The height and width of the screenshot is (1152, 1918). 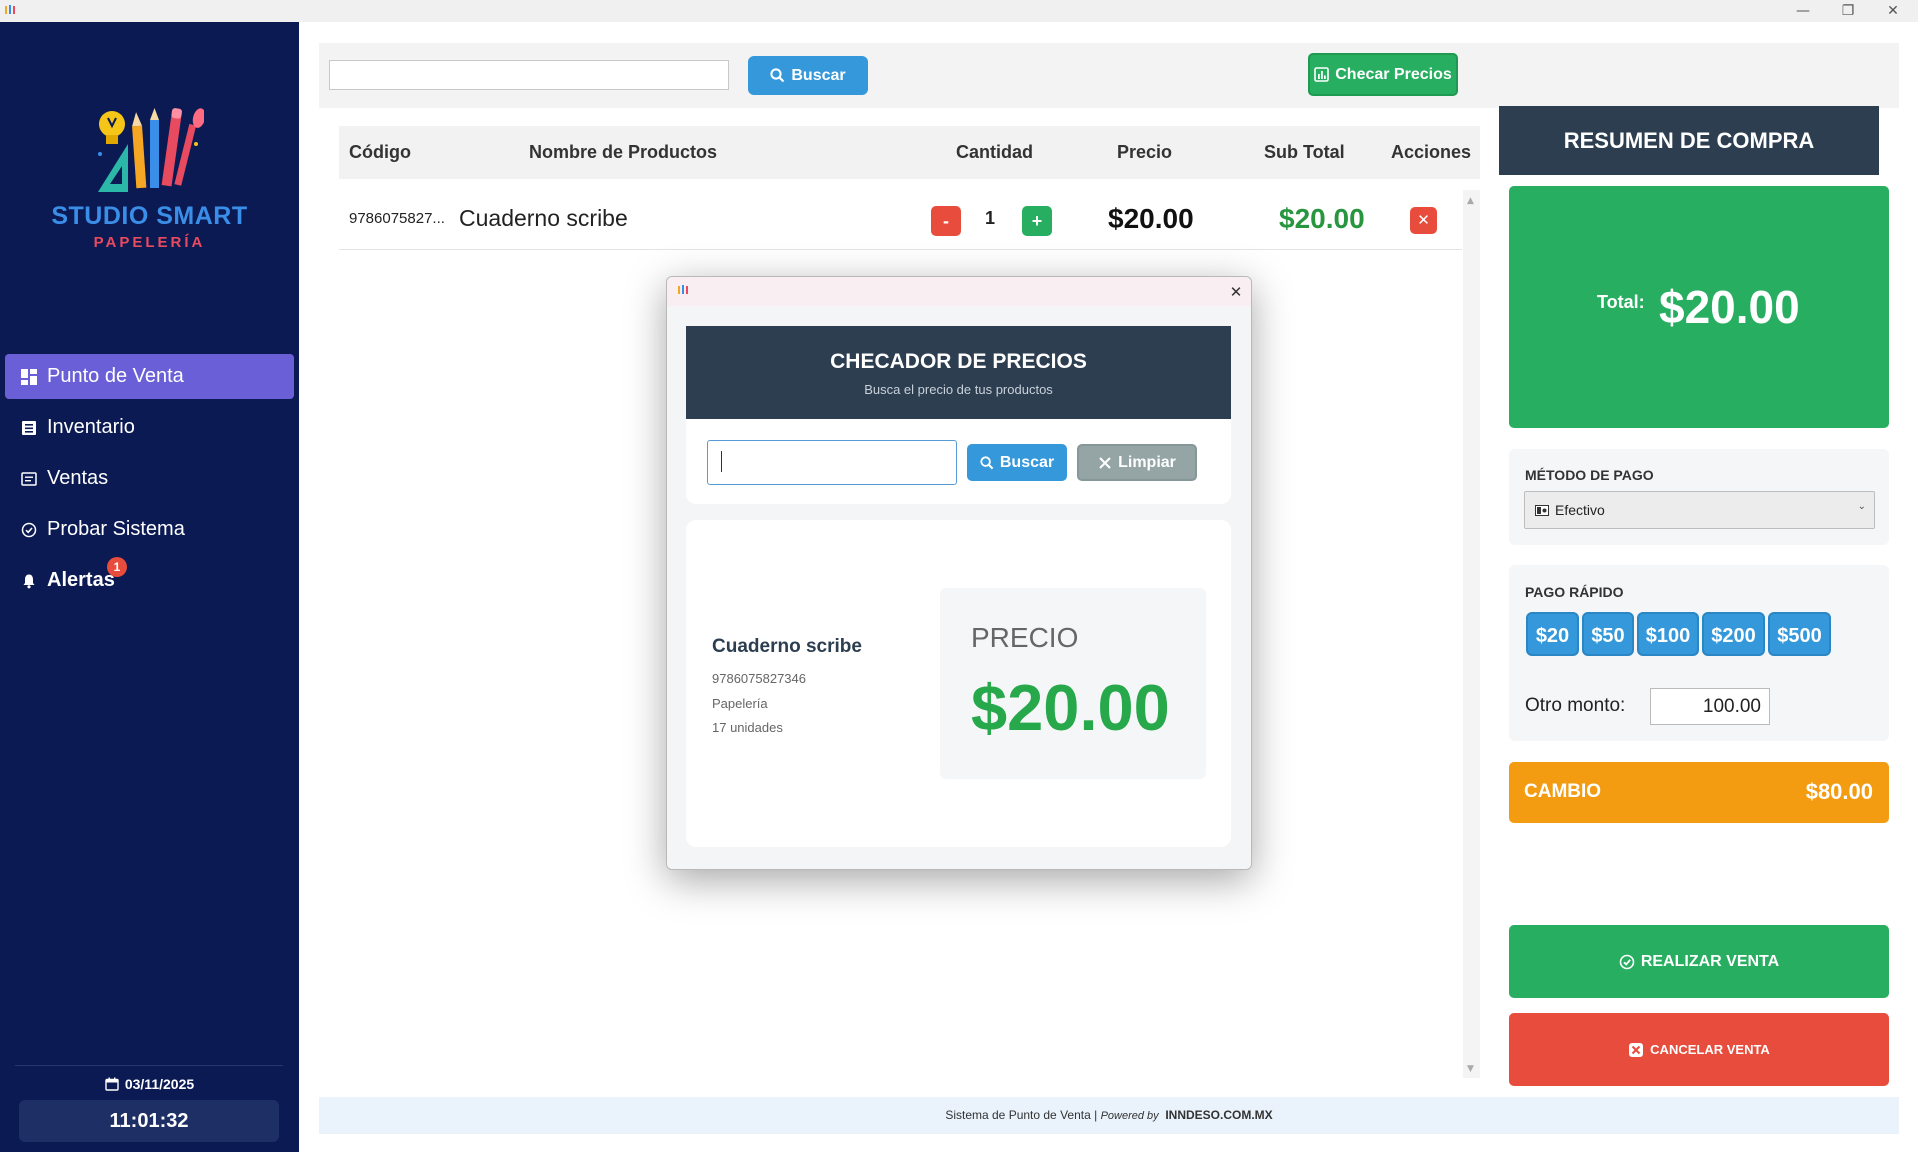 What do you see at coordinates (721, 461) in the screenshot?
I see `text-cursor` at bounding box center [721, 461].